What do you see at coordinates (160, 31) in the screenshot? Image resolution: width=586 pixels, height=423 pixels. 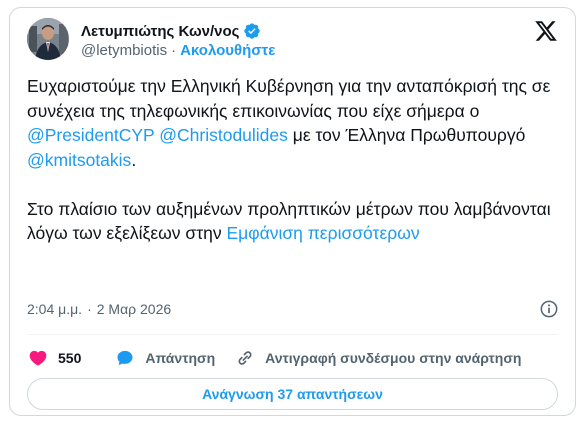 I see `author-display-name: Λετυμπιώτης Κων/νος` at bounding box center [160, 31].